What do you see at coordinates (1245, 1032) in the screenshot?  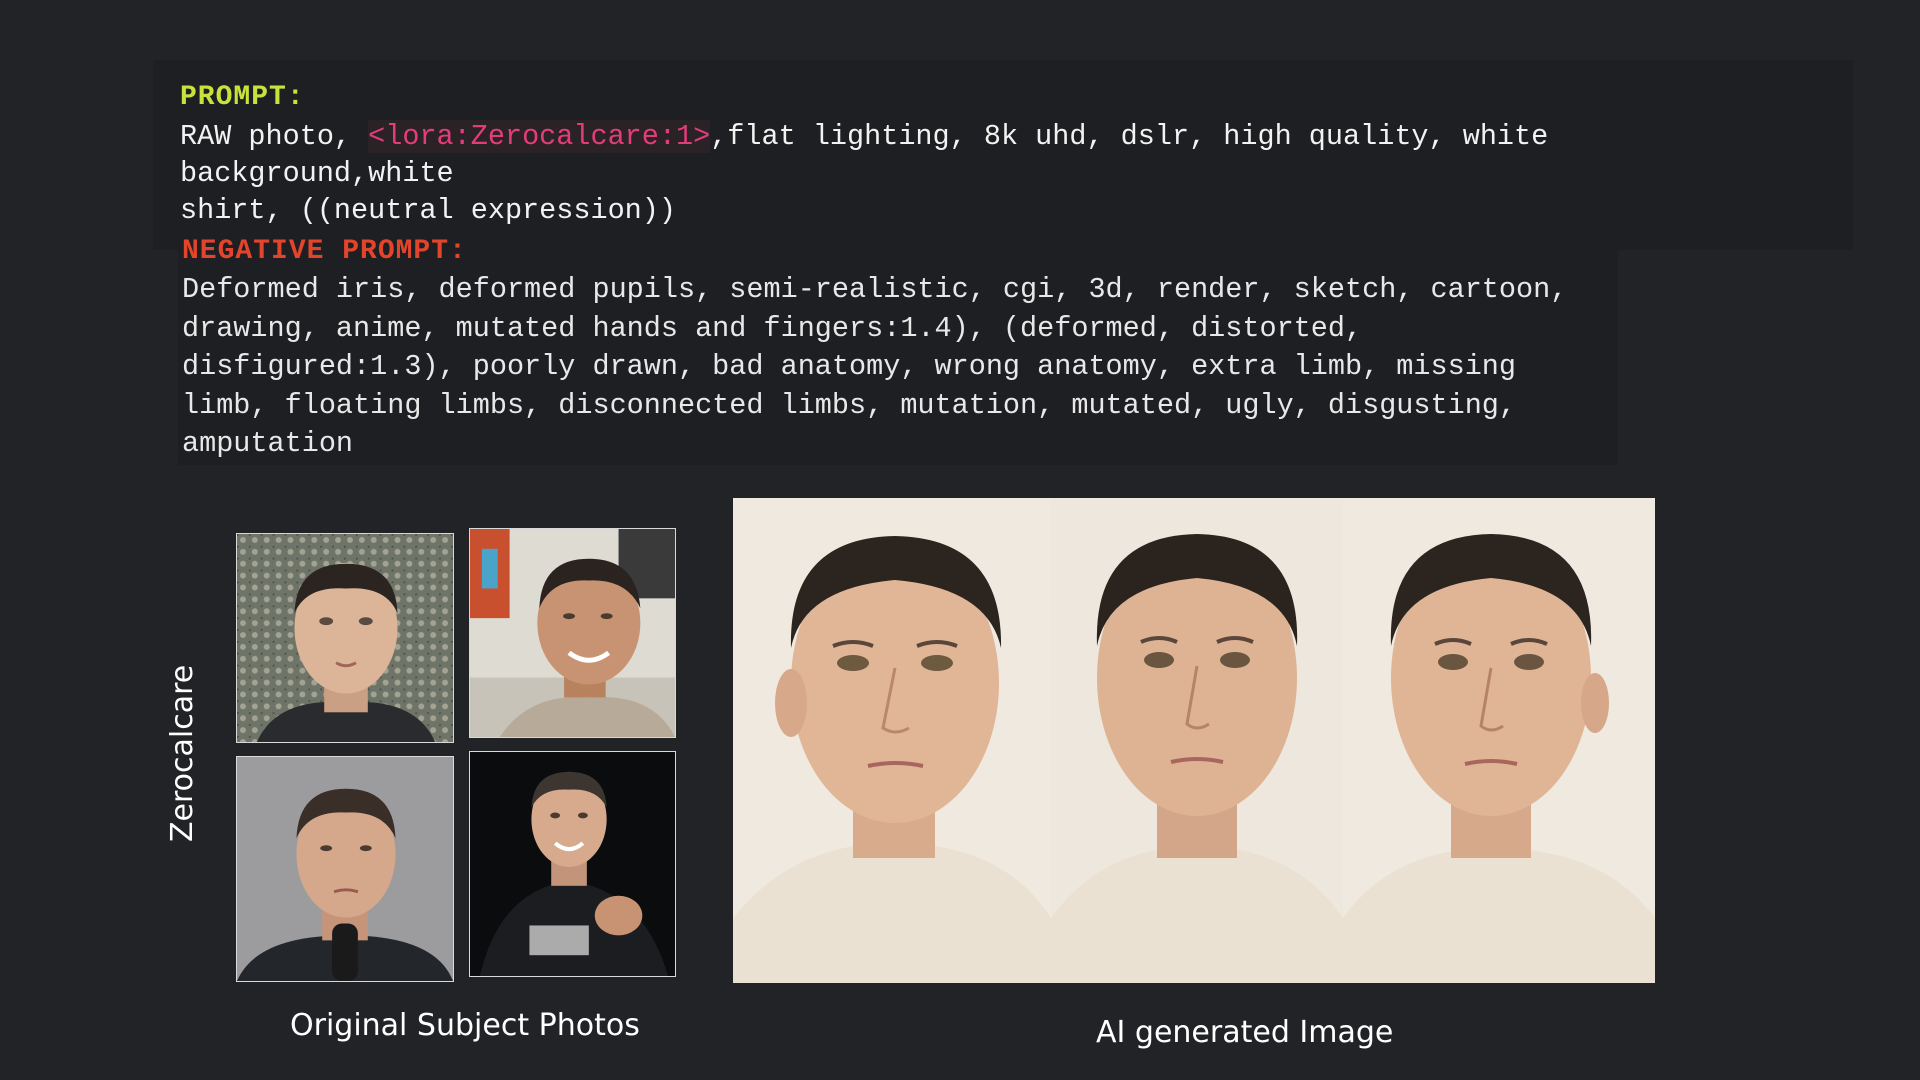 I see `ai-image-caption: AI generated Image` at bounding box center [1245, 1032].